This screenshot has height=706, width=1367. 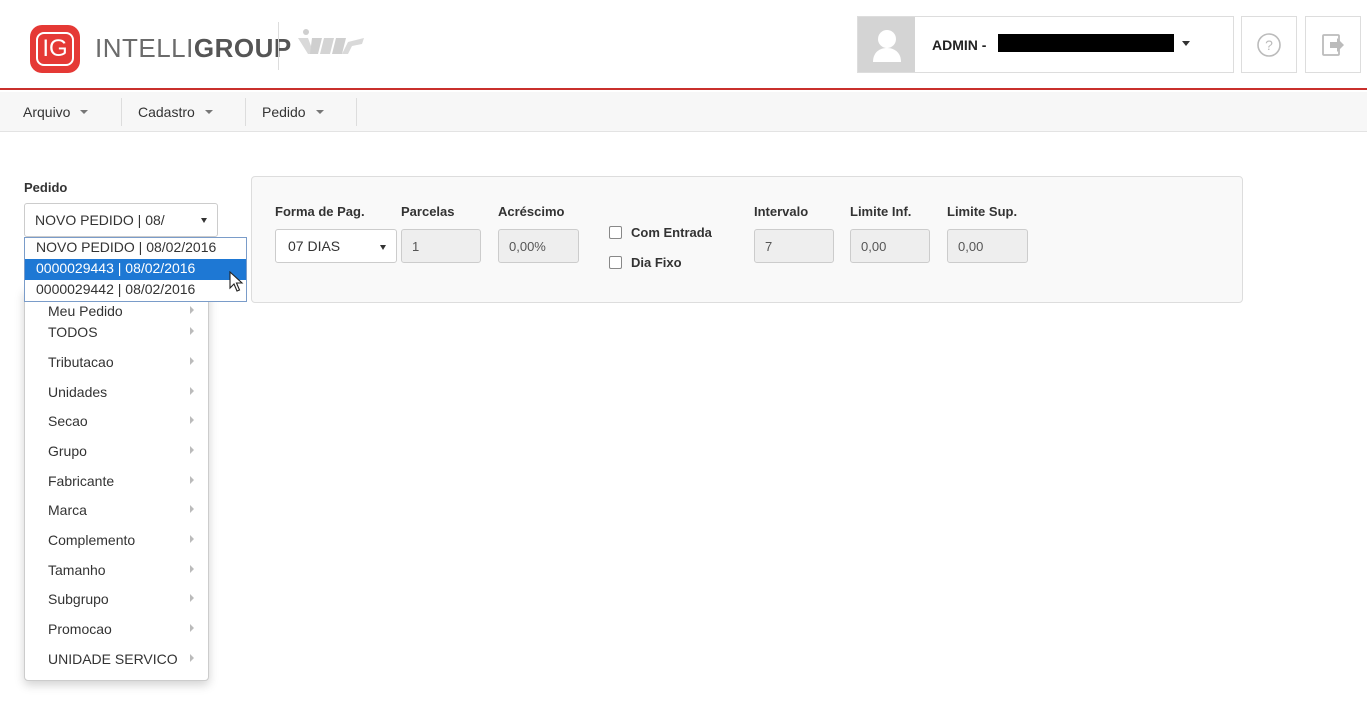 I want to click on pedido-option: 0000029442 | 08/02/2016, so click(x=135, y=290).